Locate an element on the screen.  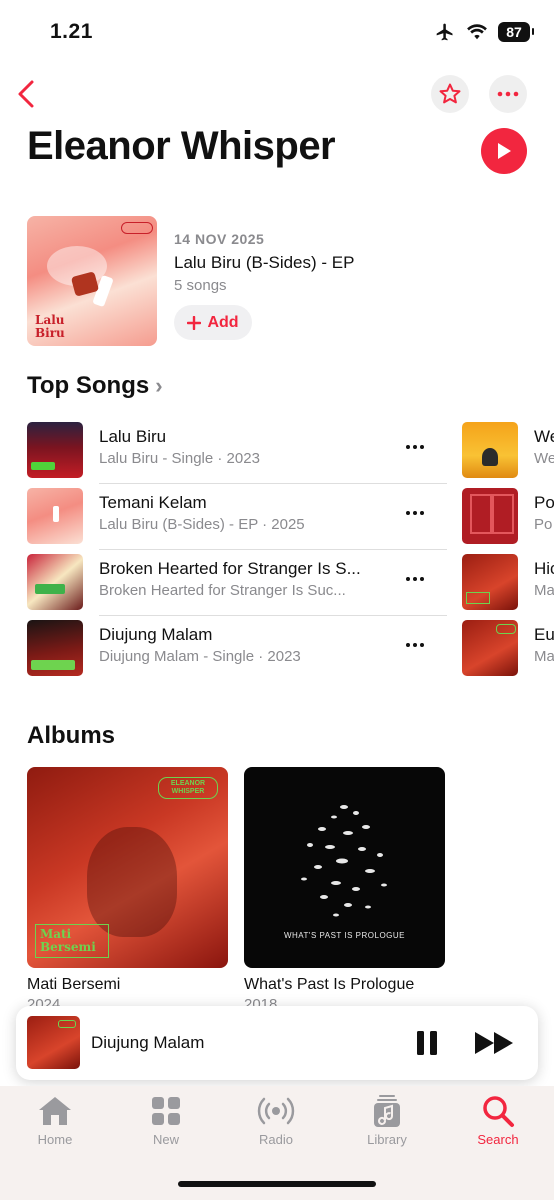
release-title: Lalu Biru (B-Sides) - EP is located at coordinates (264, 263).